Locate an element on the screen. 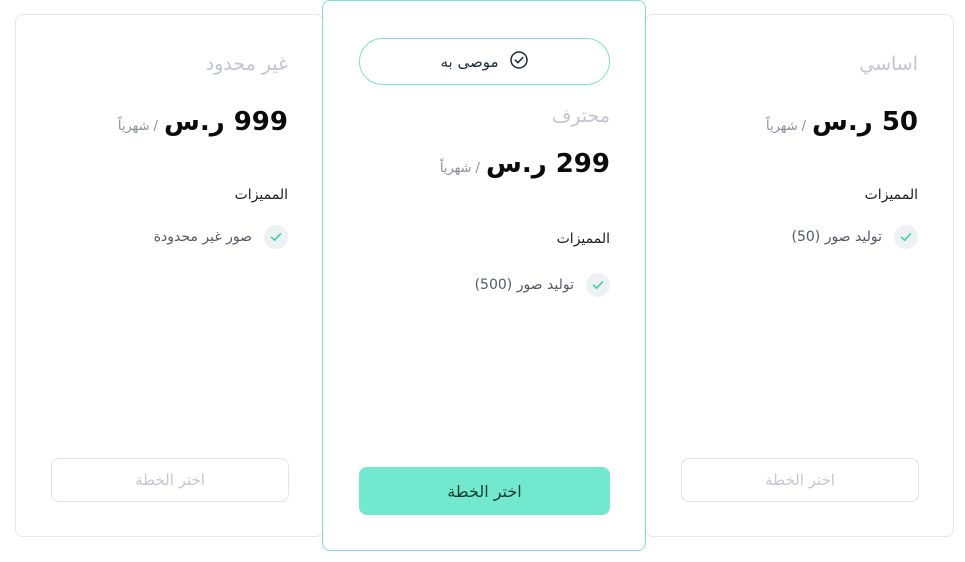 The height and width of the screenshot is (562, 965). price-row: 299 ر.س /شهرياً is located at coordinates (525, 164).